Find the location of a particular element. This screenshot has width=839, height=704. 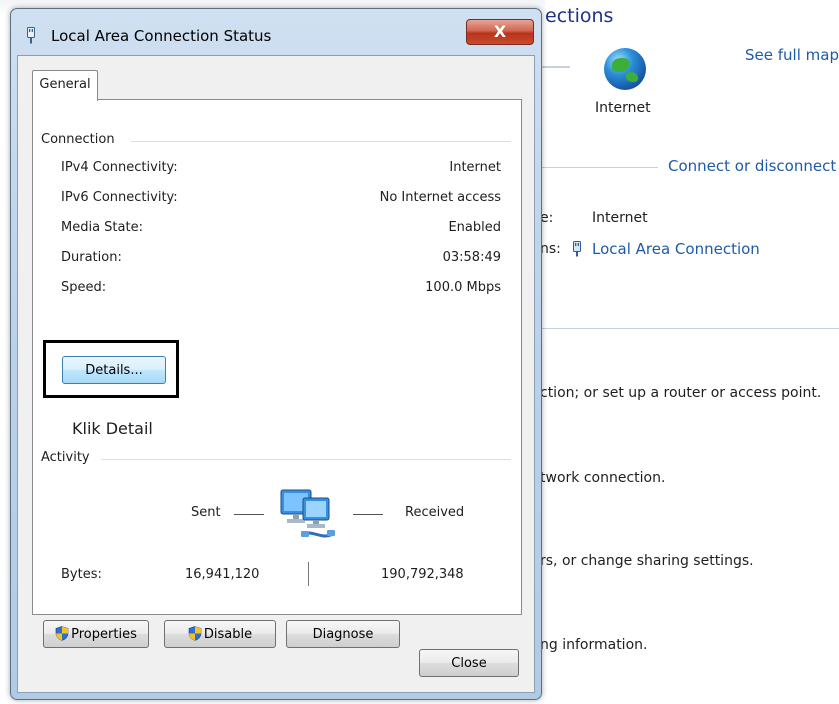

connections-label: ns: is located at coordinates (550, 249).